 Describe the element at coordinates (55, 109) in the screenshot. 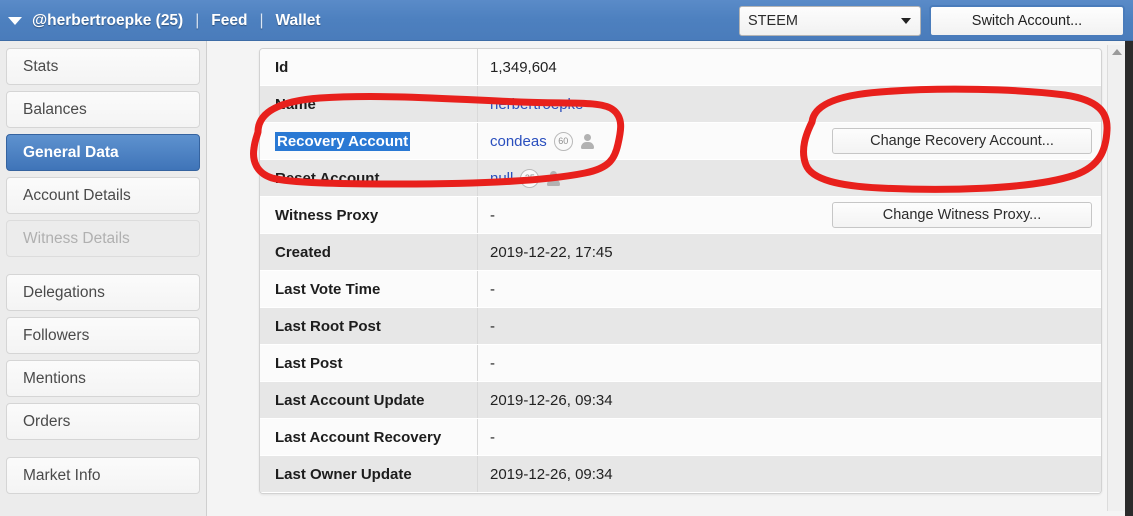

I see `sidebar-item-label: Balances` at that location.